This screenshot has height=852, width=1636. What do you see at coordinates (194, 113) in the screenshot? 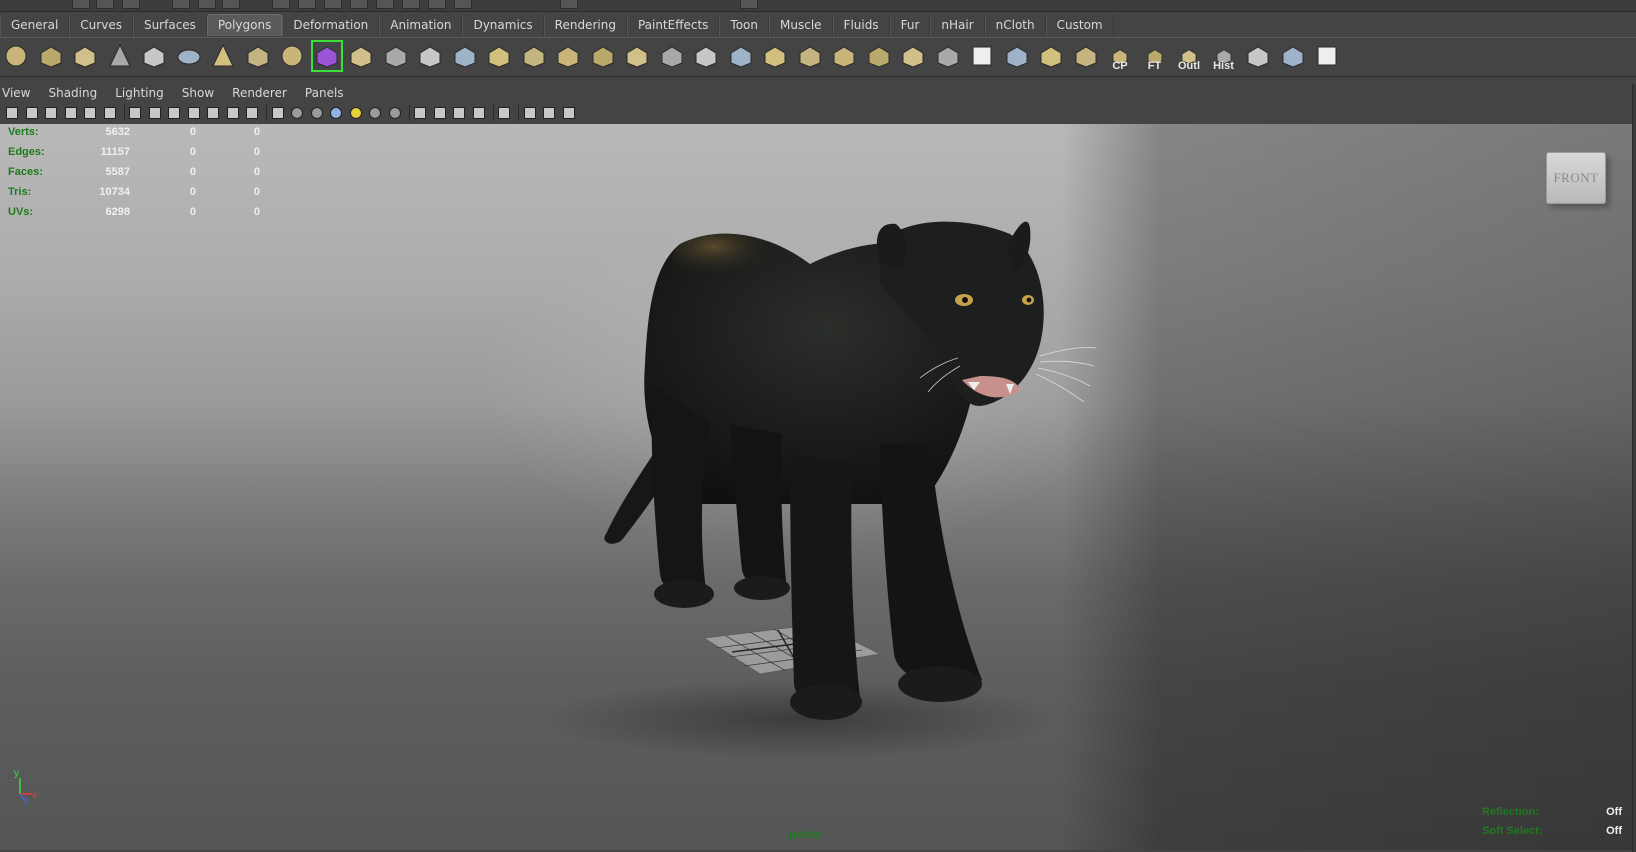
I see `gate-mask-icon` at bounding box center [194, 113].